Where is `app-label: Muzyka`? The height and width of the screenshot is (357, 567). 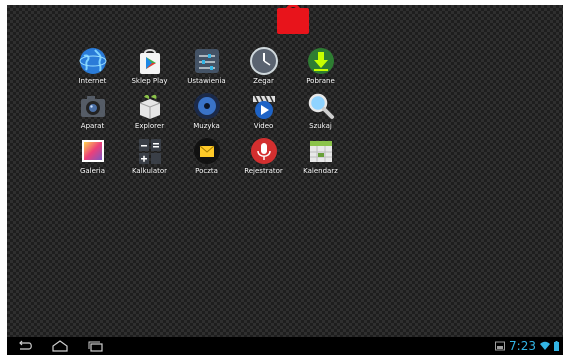 app-label: Muzyka is located at coordinates (206, 126).